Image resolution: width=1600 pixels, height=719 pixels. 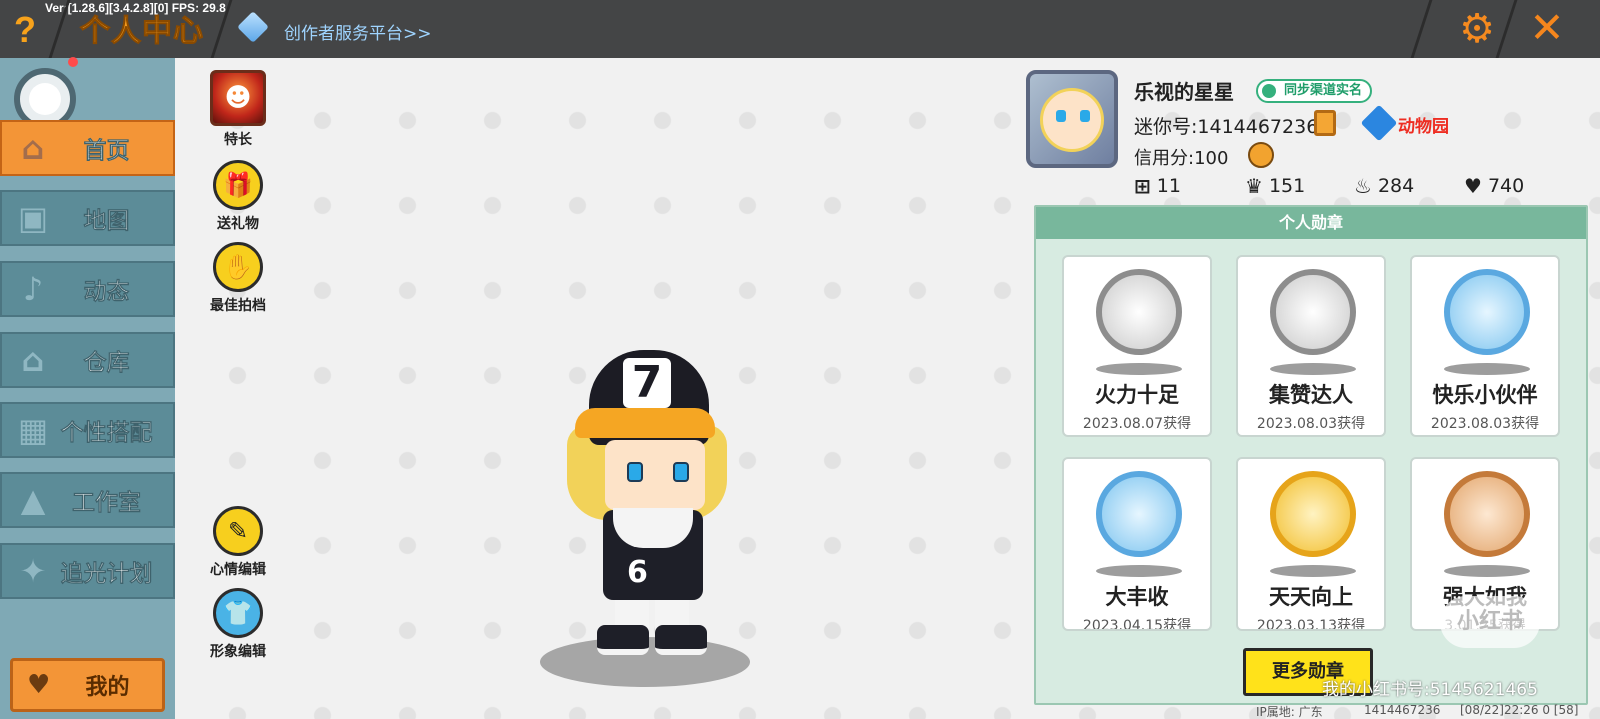 I want to click on creator-platform-link: 创作者服务平台>>, so click(x=358, y=31).